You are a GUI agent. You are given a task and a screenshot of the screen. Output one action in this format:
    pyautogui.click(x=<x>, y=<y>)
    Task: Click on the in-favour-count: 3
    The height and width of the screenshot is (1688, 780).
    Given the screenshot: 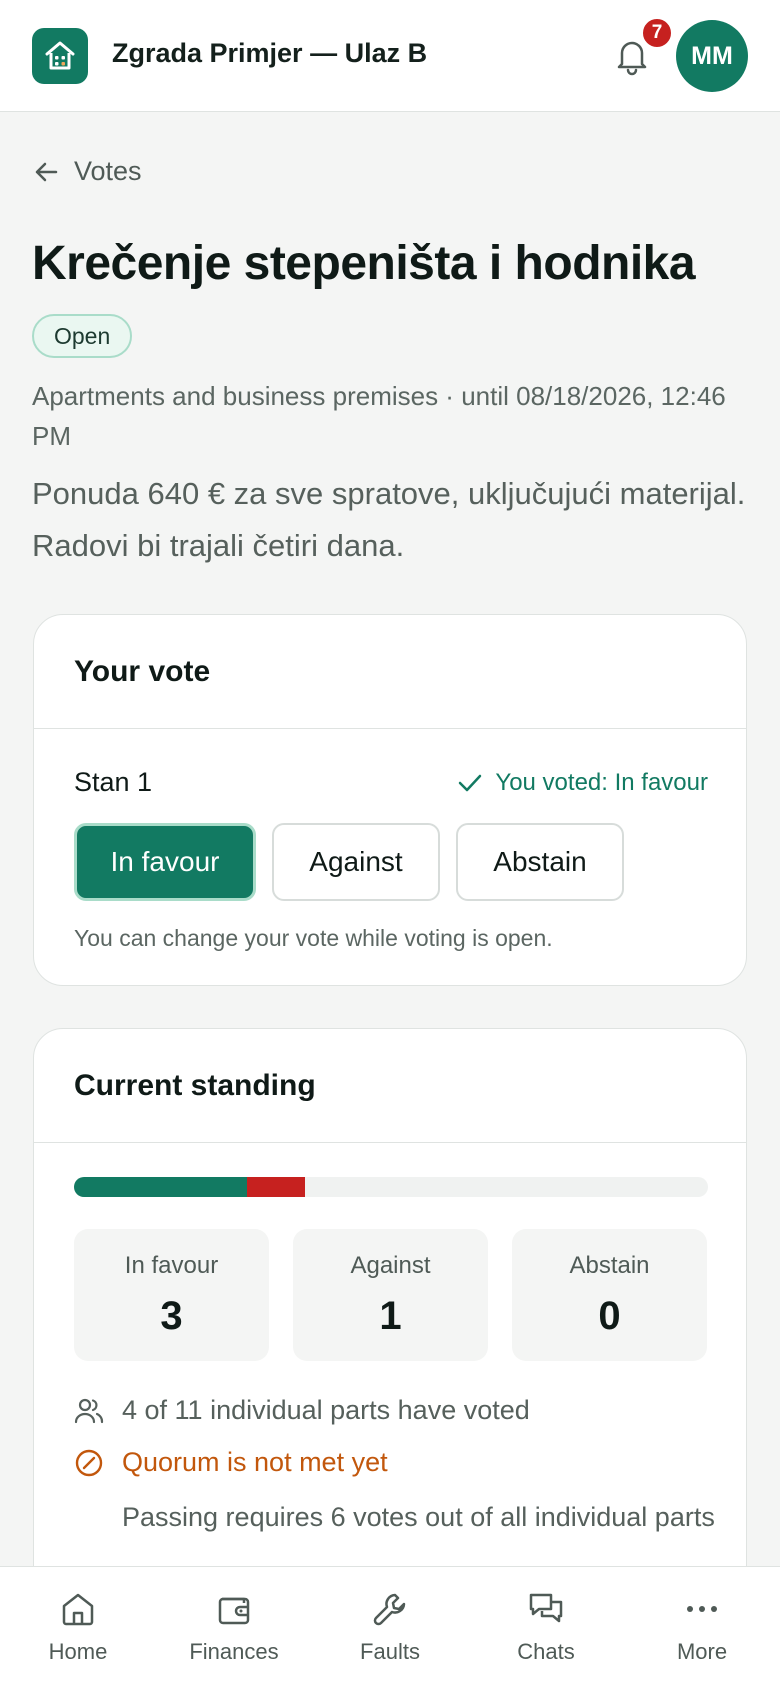 What is the action you would take?
    pyautogui.click(x=171, y=1315)
    